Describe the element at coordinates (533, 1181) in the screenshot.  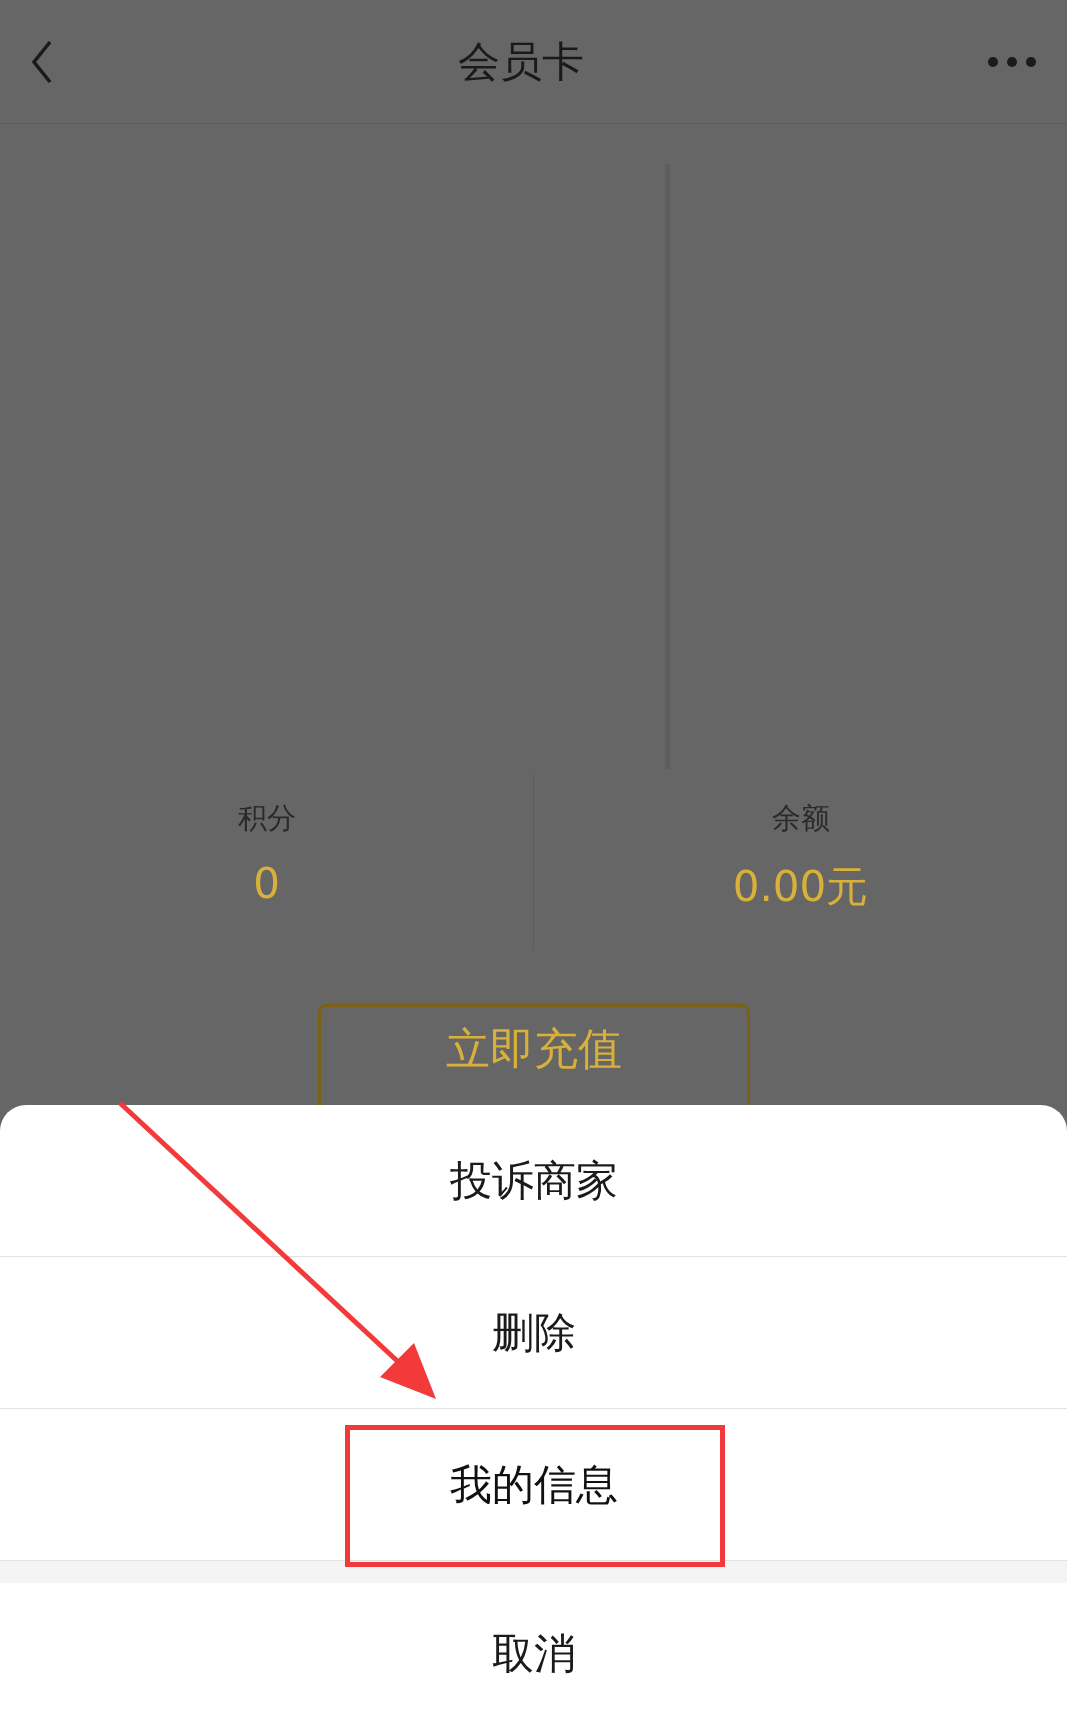
I see `menu-item: 投诉商家` at that location.